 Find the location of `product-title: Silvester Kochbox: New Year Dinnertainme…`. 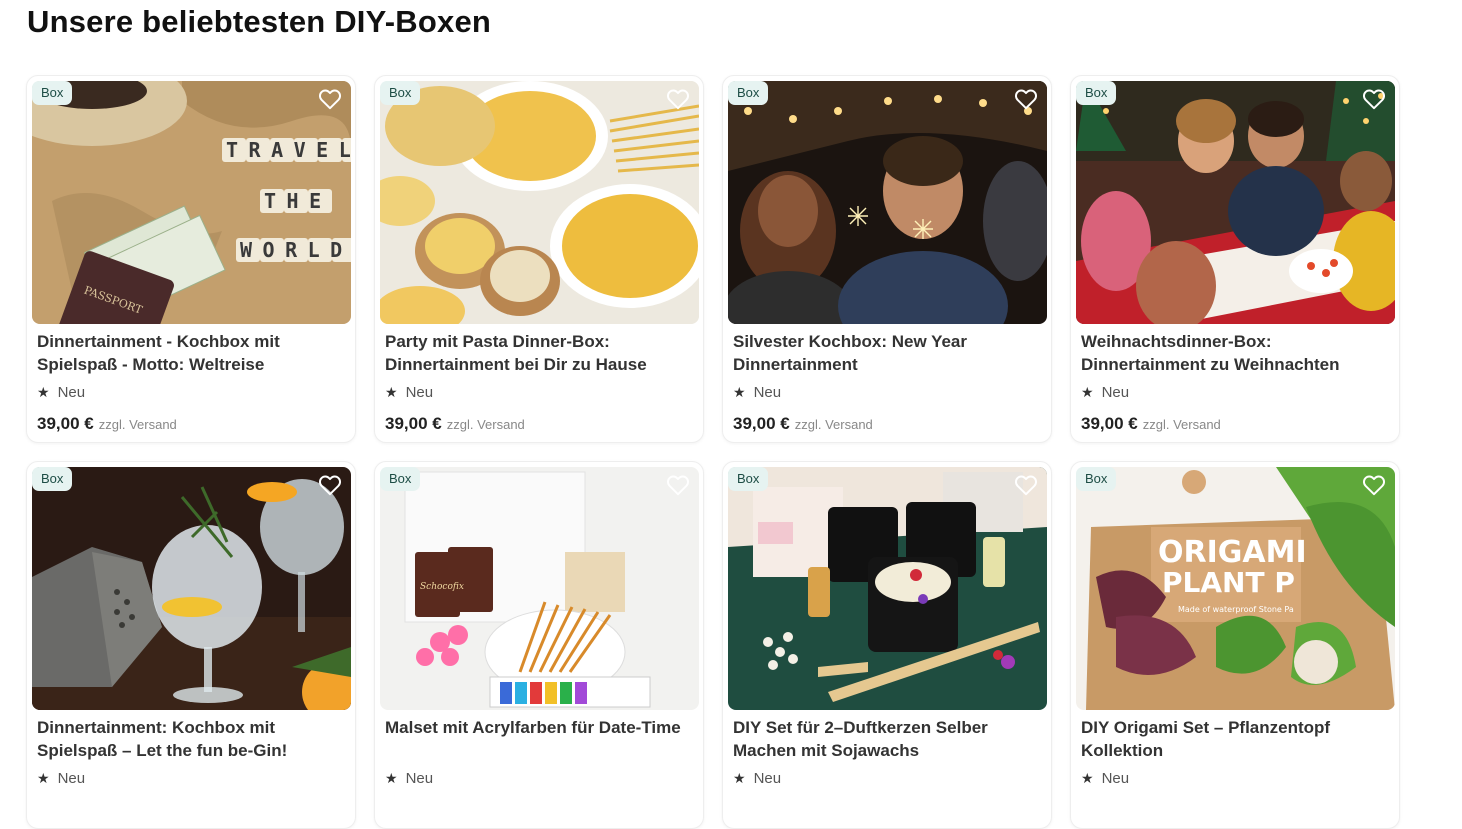

product-title: Silvester Kochbox: New Year Dinnertainme… is located at coordinates (888, 353).